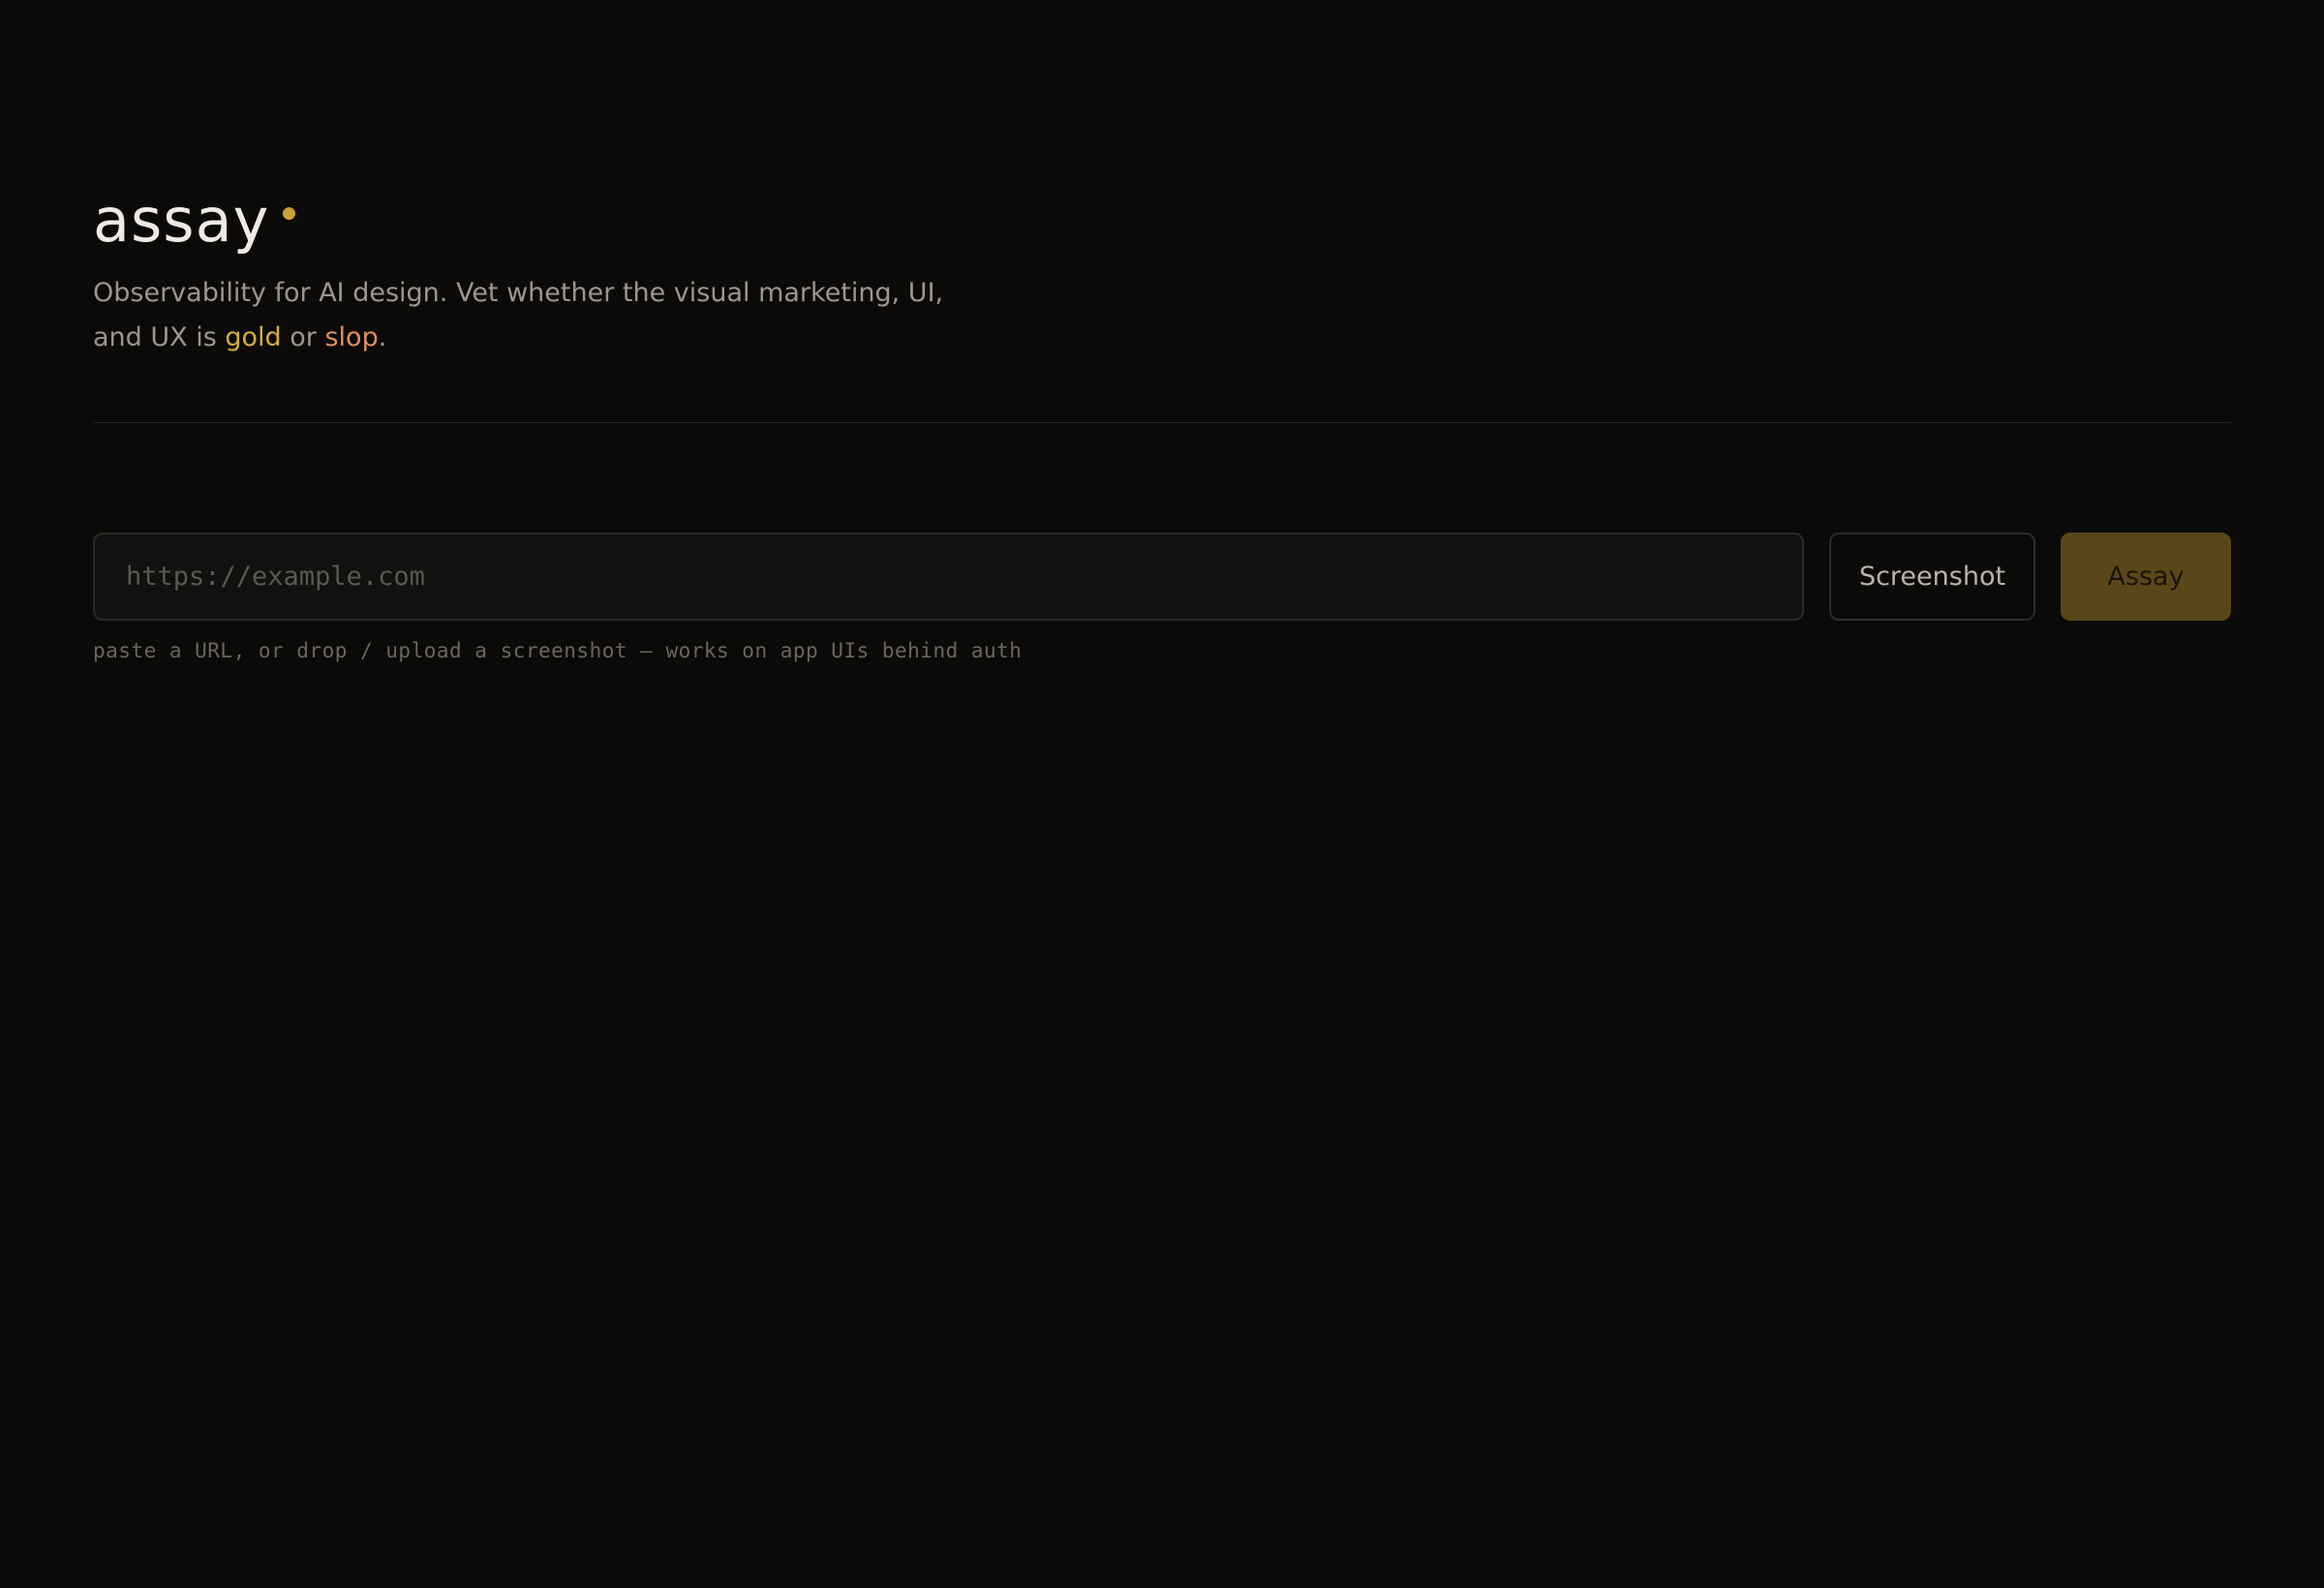 Image resolution: width=2324 pixels, height=1588 pixels. I want to click on assay-form: Screenshot Assay, so click(1162, 577).